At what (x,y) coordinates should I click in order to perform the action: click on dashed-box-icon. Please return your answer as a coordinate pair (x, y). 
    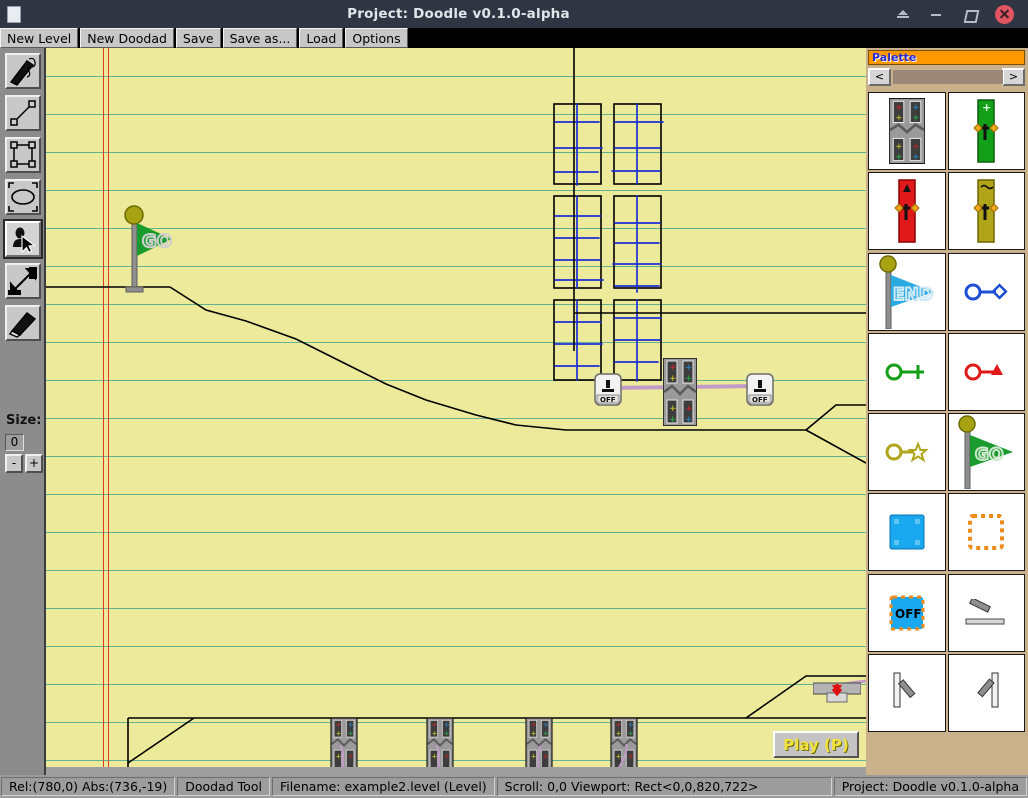
    Looking at the image, I should click on (986, 532).